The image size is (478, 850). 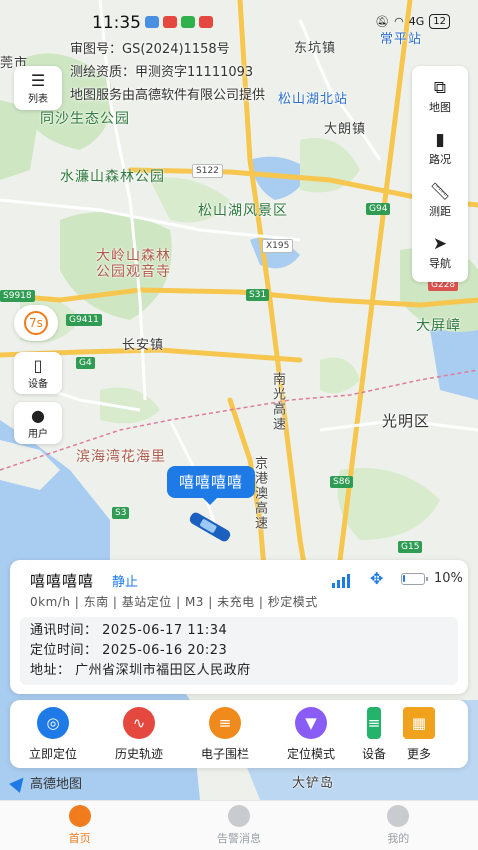 I want to click on action-label: 定位模式, so click(x=310, y=753).